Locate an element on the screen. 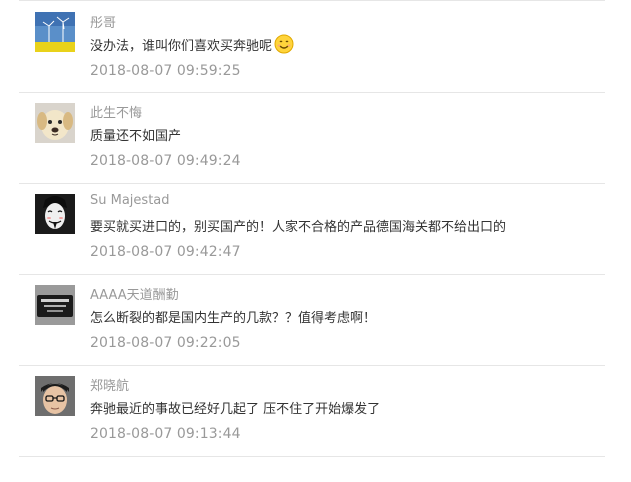 Image resolution: width=631 pixels, height=482 pixels. comment-text-body: 要买就买进口的，别买国产的！人家不合格的产品德国海关都不给出口的 is located at coordinates (298, 227).